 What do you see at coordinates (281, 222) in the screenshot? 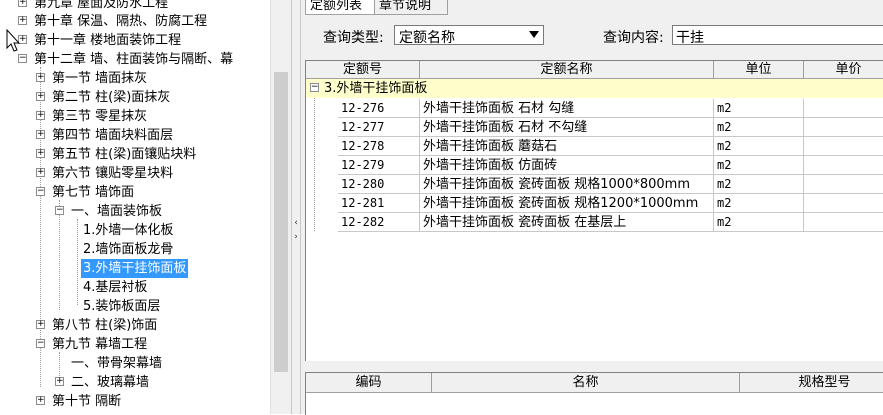
I see `scrollbar-thumb` at bounding box center [281, 222].